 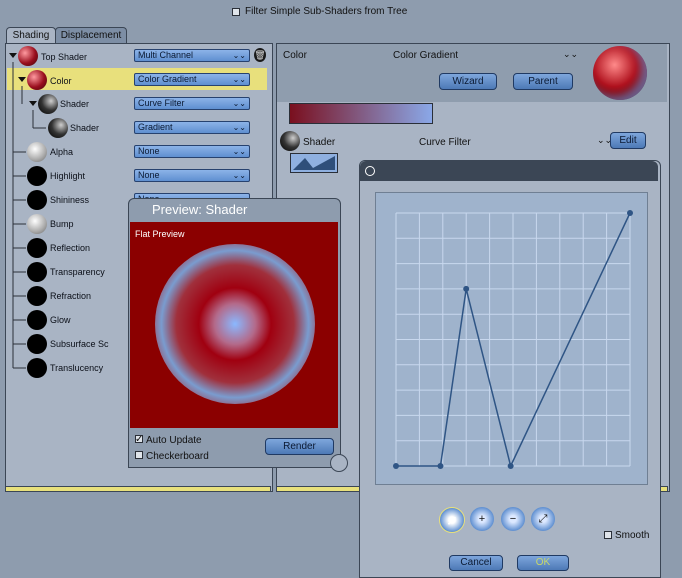 What do you see at coordinates (60, 320) in the screenshot?
I see `tree-item-glow: Glow` at bounding box center [60, 320].